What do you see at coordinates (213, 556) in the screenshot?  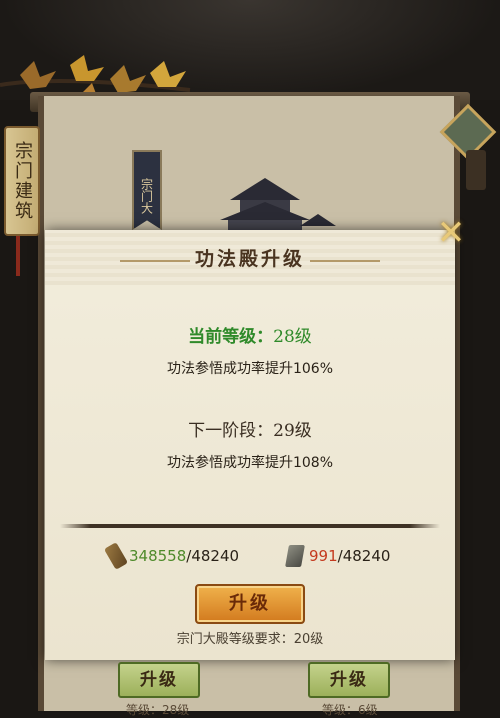 I see `wood-need: /48240` at bounding box center [213, 556].